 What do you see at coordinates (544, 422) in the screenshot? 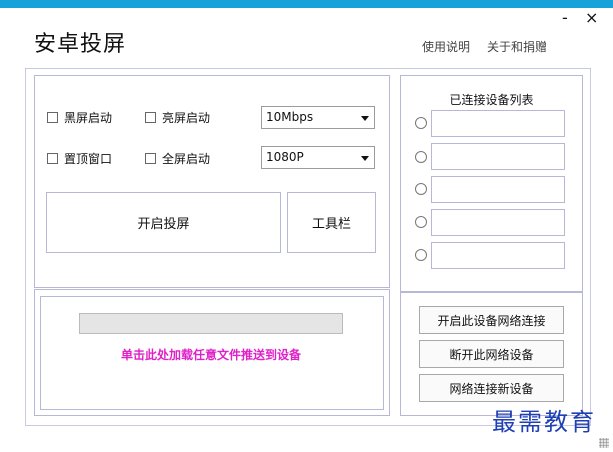
I see `watermark-text: 最需教育` at bounding box center [544, 422].